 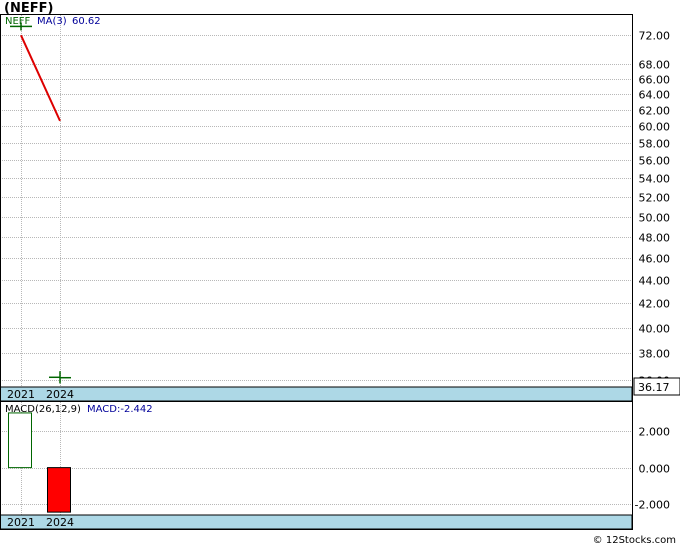 I want to click on price-legend-ma-label: MA(3), so click(x=52, y=21).